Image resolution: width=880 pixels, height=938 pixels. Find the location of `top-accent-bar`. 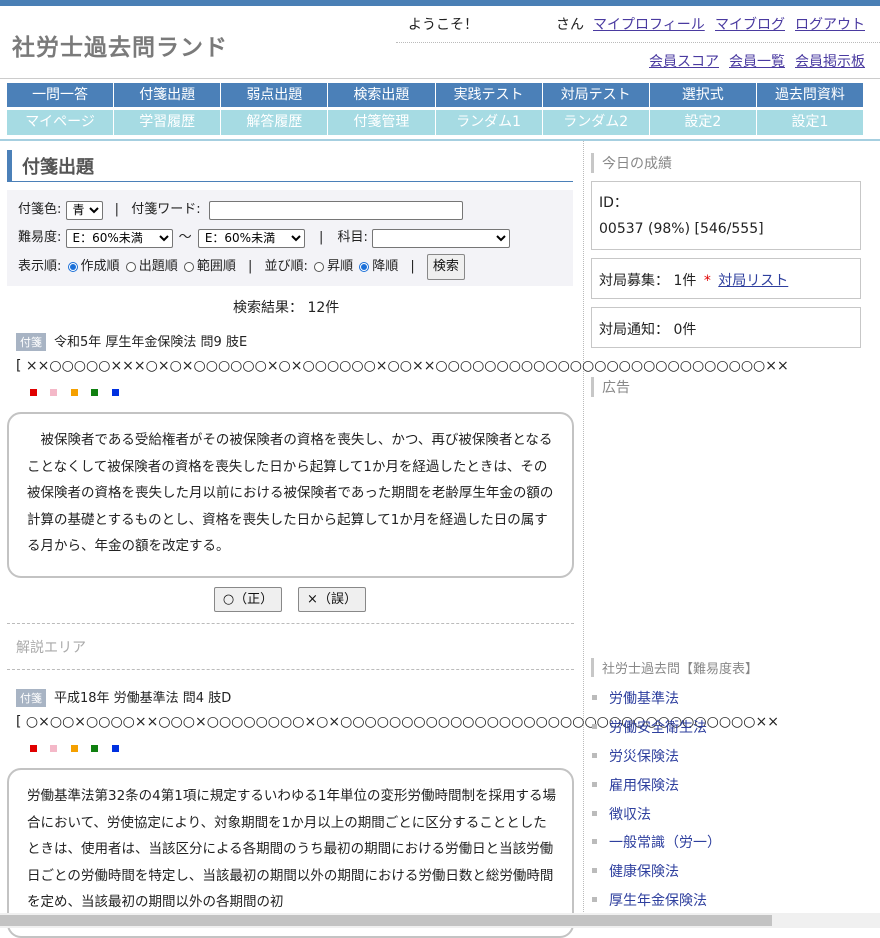

top-accent-bar is located at coordinates (440, 3).